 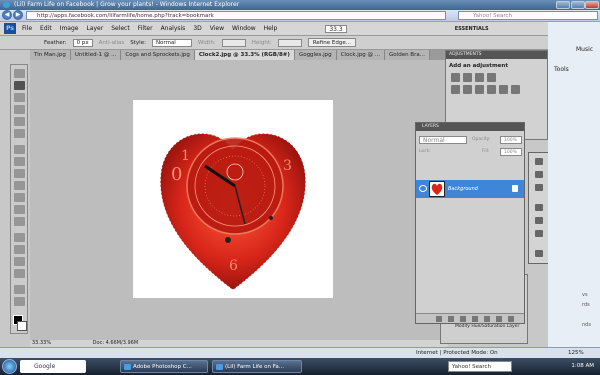 What do you see at coordinates (19, 121) in the screenshot?
I see `crop-tool-icon` at bounding box center [19, 121].